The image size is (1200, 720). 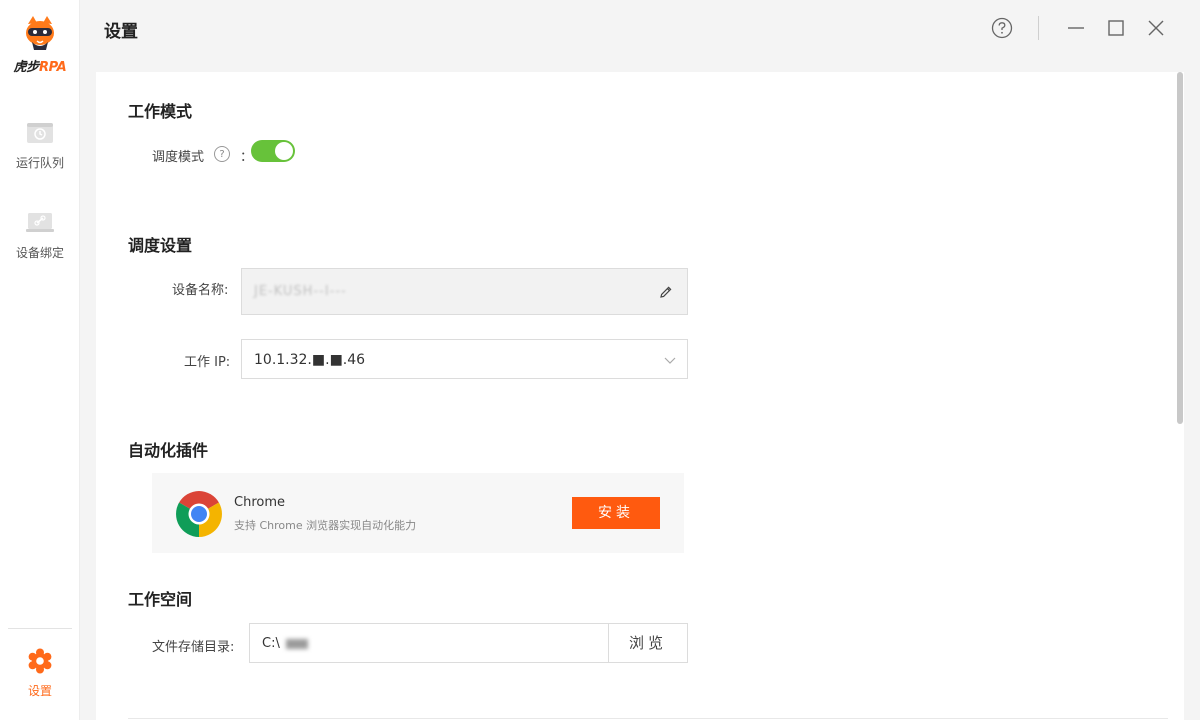 What do you see at coordinates (200, 290) in the screenshot?
I see `device-name-label: 设备名称:` at bounding box center [200, 290].